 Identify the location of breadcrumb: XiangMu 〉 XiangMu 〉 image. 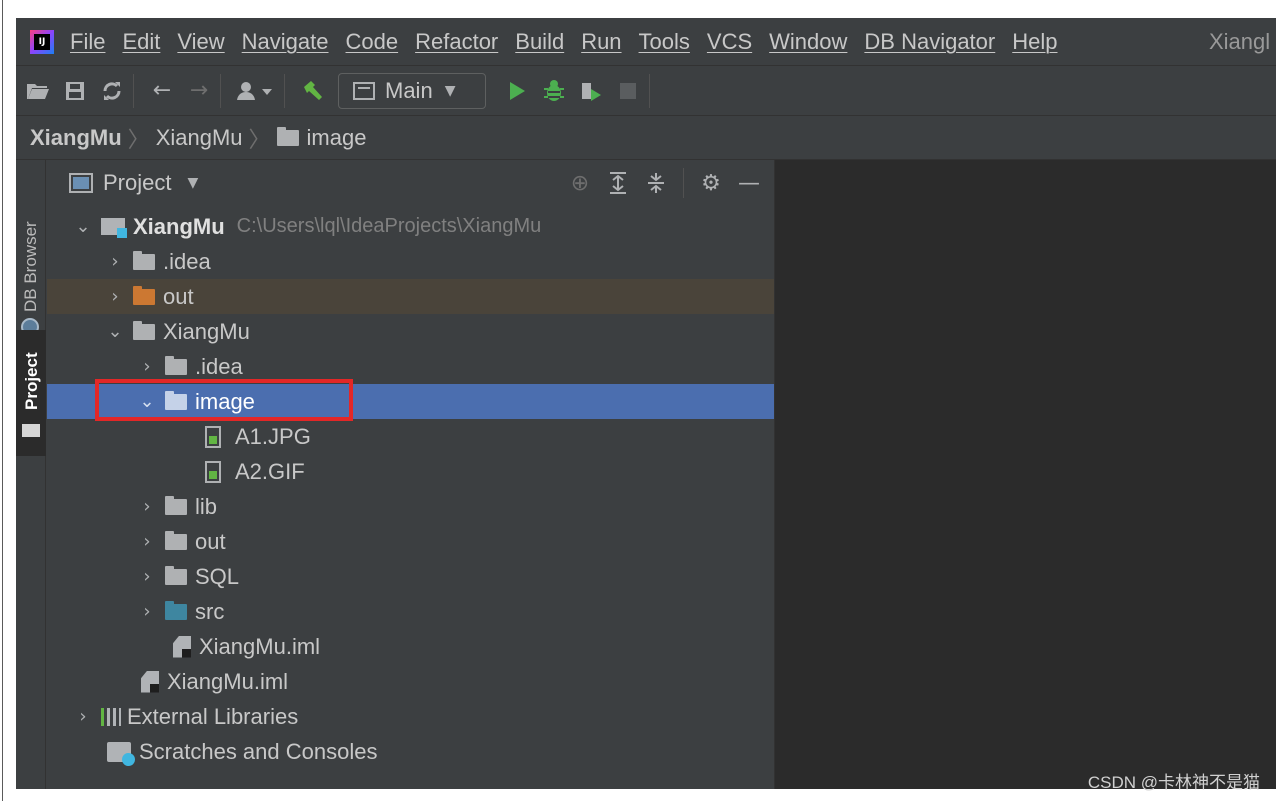
(646, 138).